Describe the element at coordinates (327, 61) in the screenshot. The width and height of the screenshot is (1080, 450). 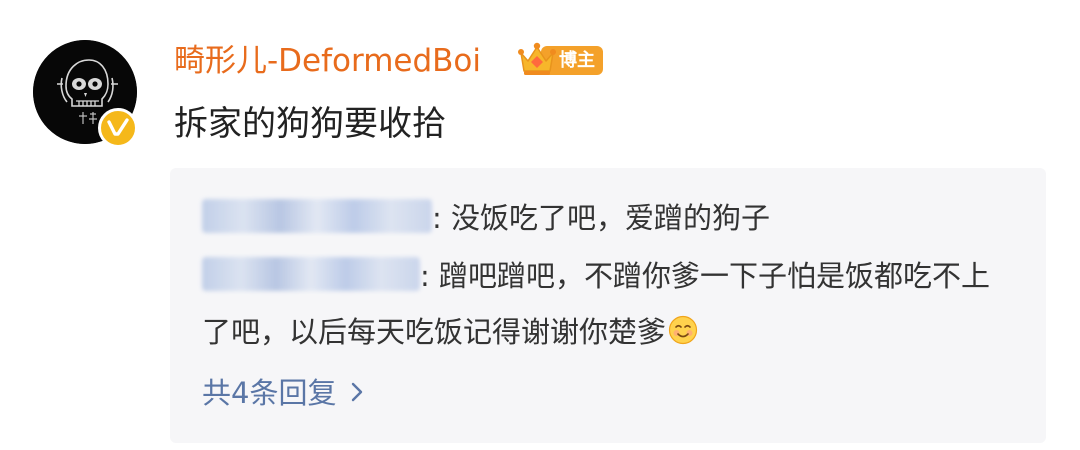
I see `post-username: 畸形儿-DeformedBoi` at that location.